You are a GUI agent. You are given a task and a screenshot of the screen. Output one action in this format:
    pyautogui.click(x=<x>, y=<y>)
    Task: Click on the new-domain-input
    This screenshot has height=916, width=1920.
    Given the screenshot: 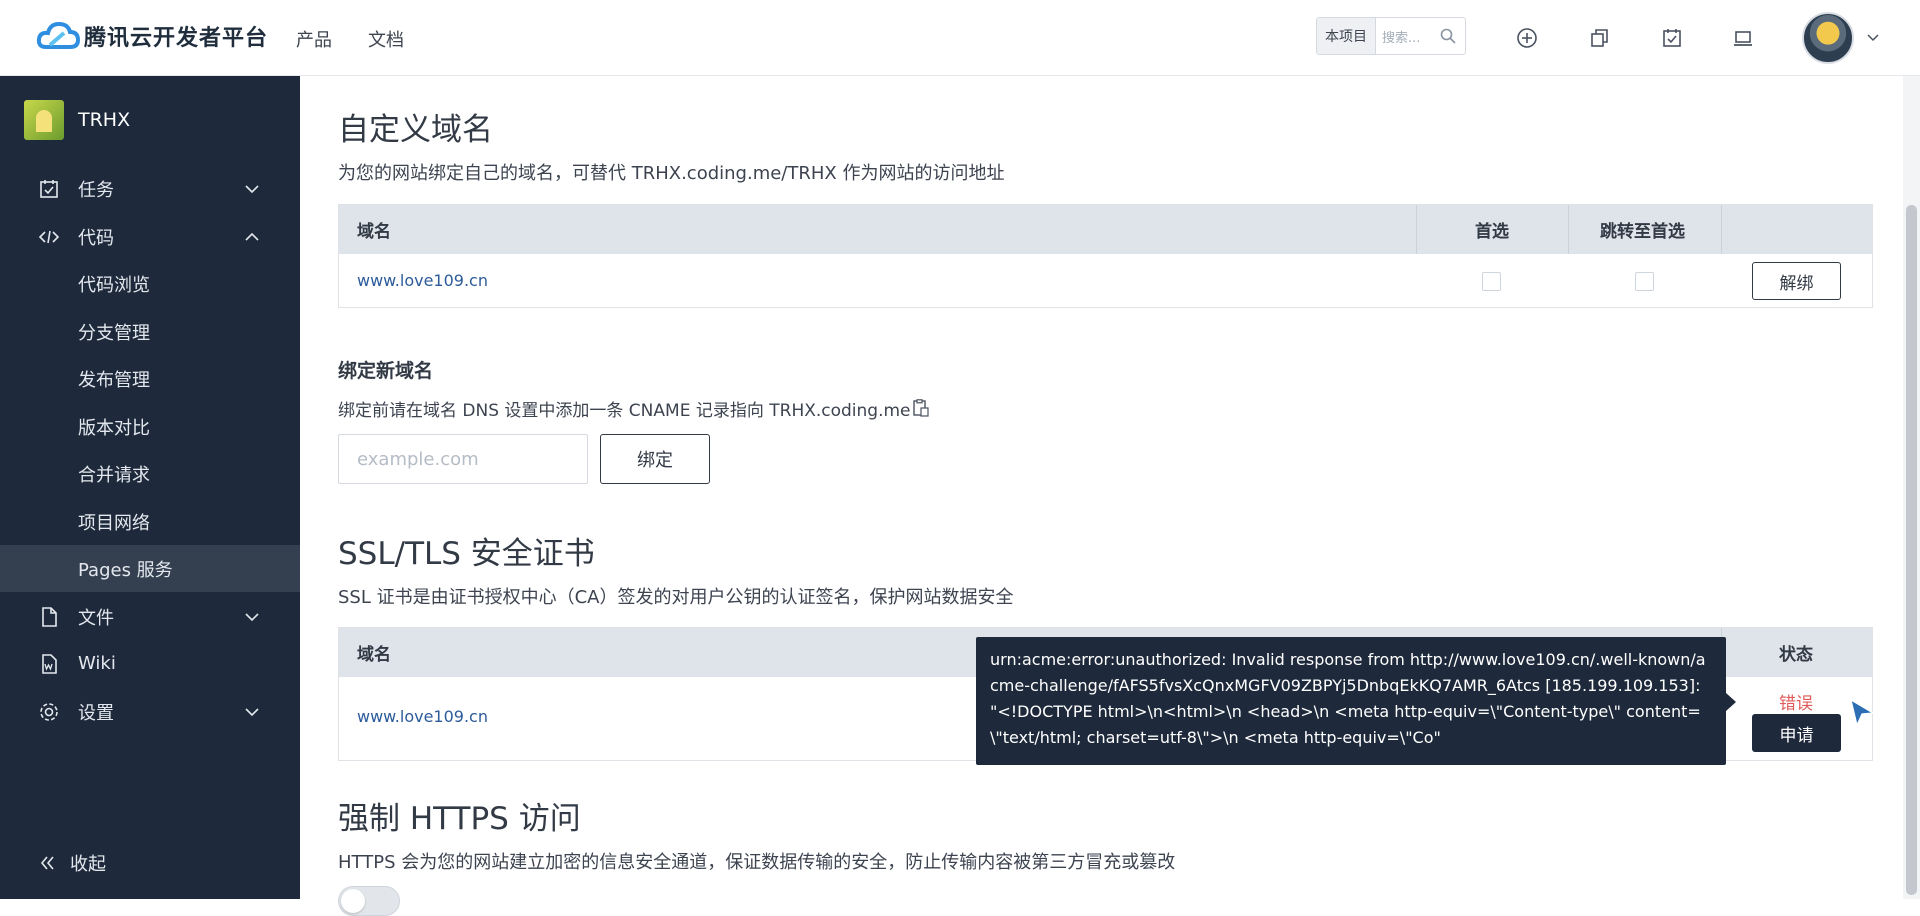 What is the action you would take?
    pyautogui.click(x=463, y=459)
    